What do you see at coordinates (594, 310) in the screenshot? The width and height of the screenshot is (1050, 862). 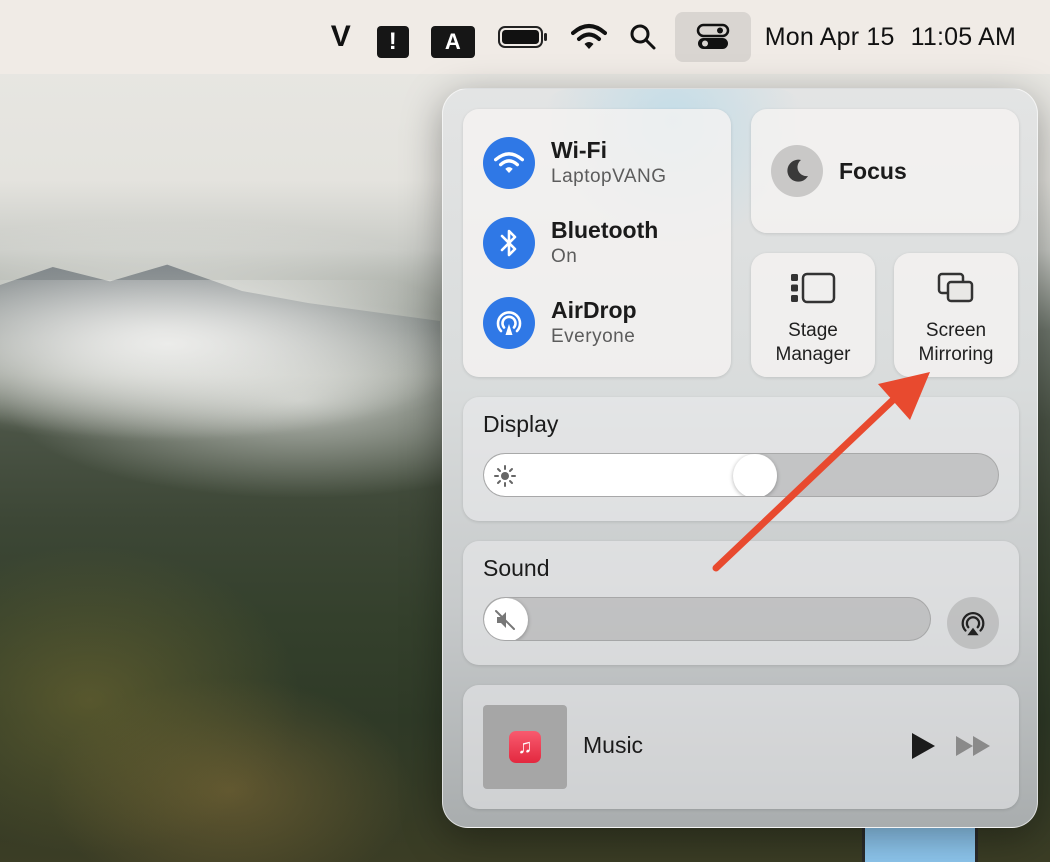 I see `airdrop-title: AirDrop` at bounding box center [594, 310].